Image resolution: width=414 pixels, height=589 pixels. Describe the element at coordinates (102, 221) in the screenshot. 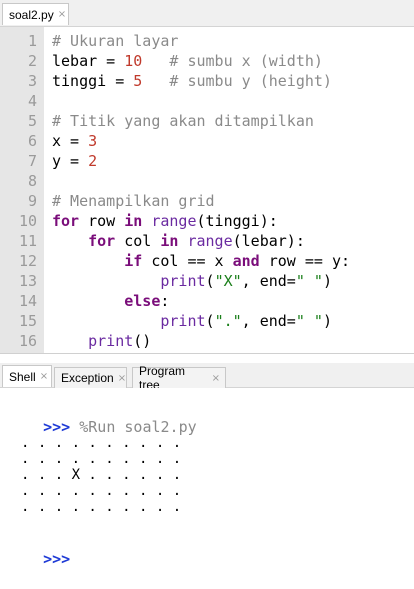

I see `code-text: row` at that location.